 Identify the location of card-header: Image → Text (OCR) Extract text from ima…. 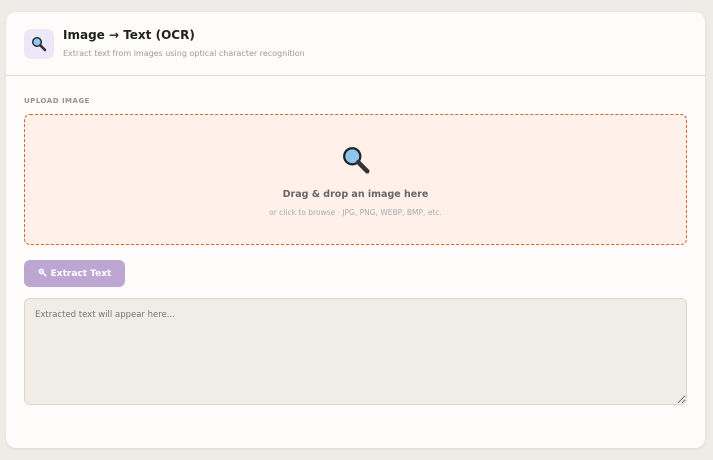
(355, 44).